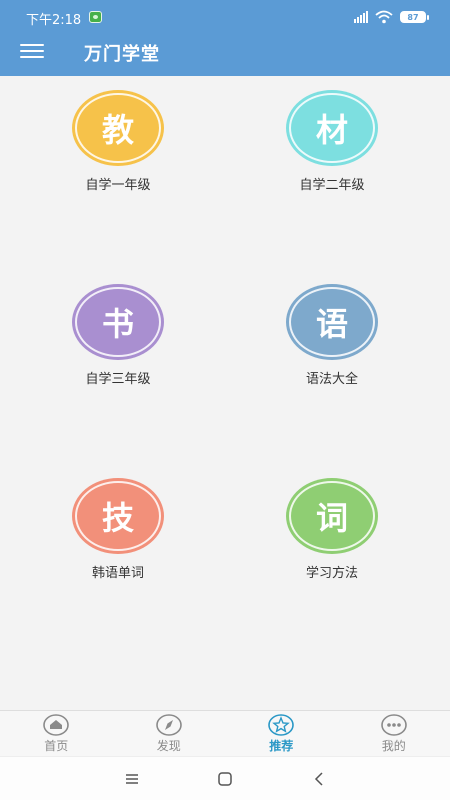 This screenshot has width=450, height=800. What do you see at coordinates (118, 185) in the screenshot?
I see `tile-label: 自学一年级` at bounding box center [118, 185].